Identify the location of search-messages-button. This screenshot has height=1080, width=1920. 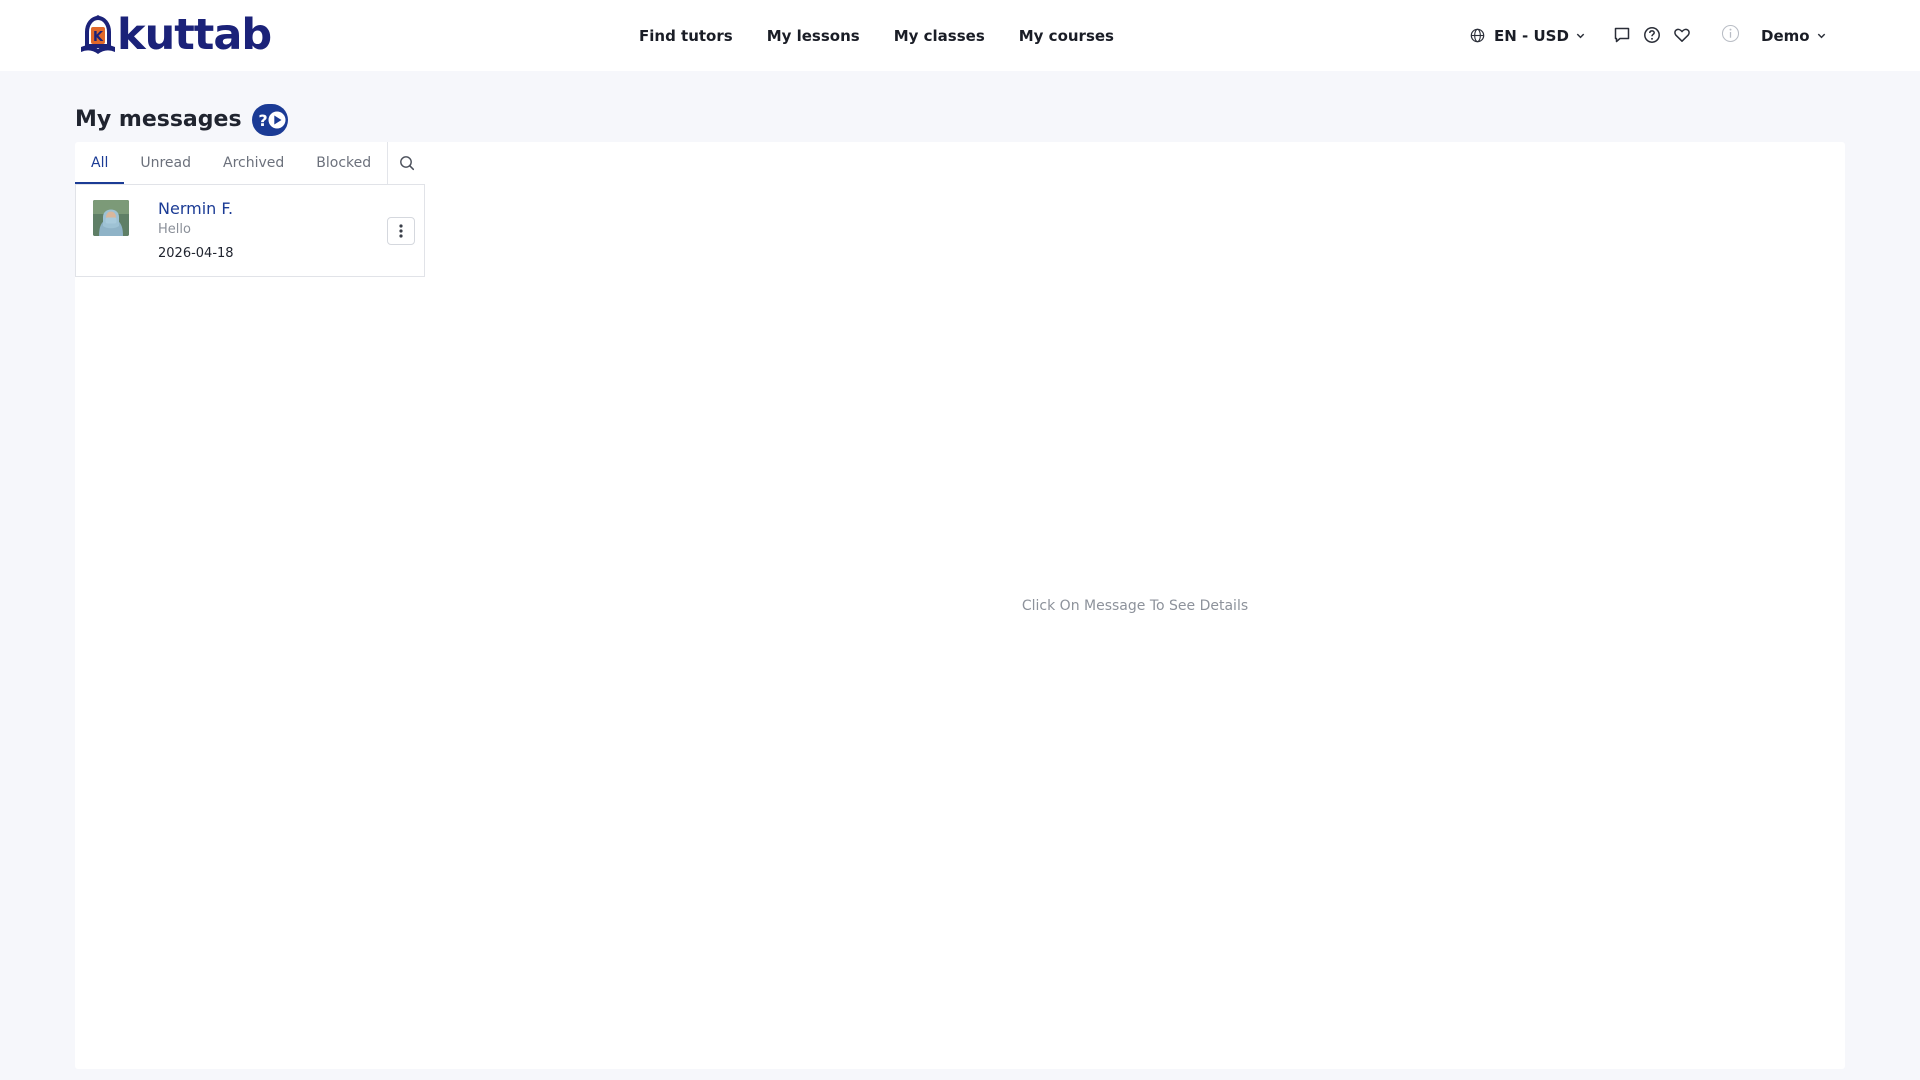
(406, 163).